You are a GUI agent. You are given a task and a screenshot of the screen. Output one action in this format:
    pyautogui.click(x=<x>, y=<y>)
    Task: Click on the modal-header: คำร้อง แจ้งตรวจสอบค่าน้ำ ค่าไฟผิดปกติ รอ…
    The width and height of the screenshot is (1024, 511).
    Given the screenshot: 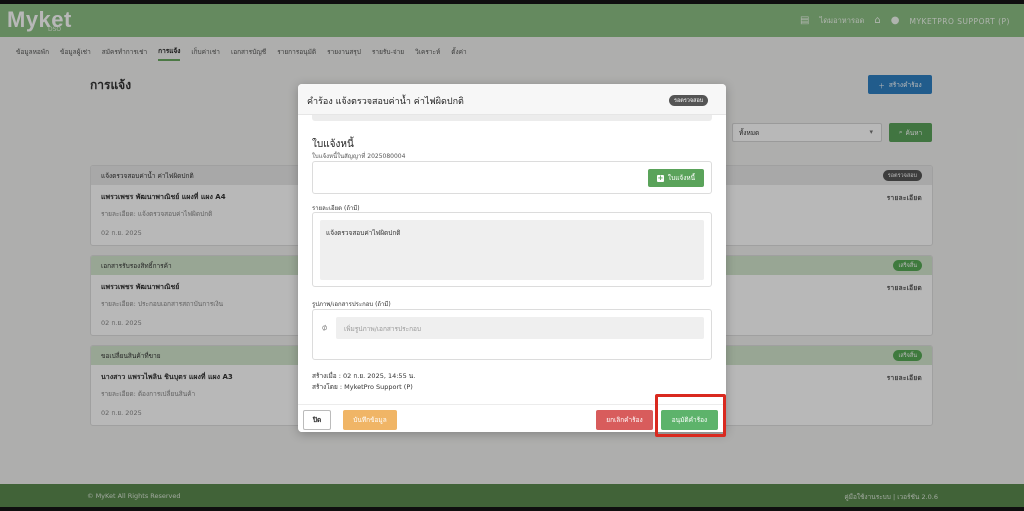 What is the action you would take?
    pyautogui.click(x=512, y=99)
    